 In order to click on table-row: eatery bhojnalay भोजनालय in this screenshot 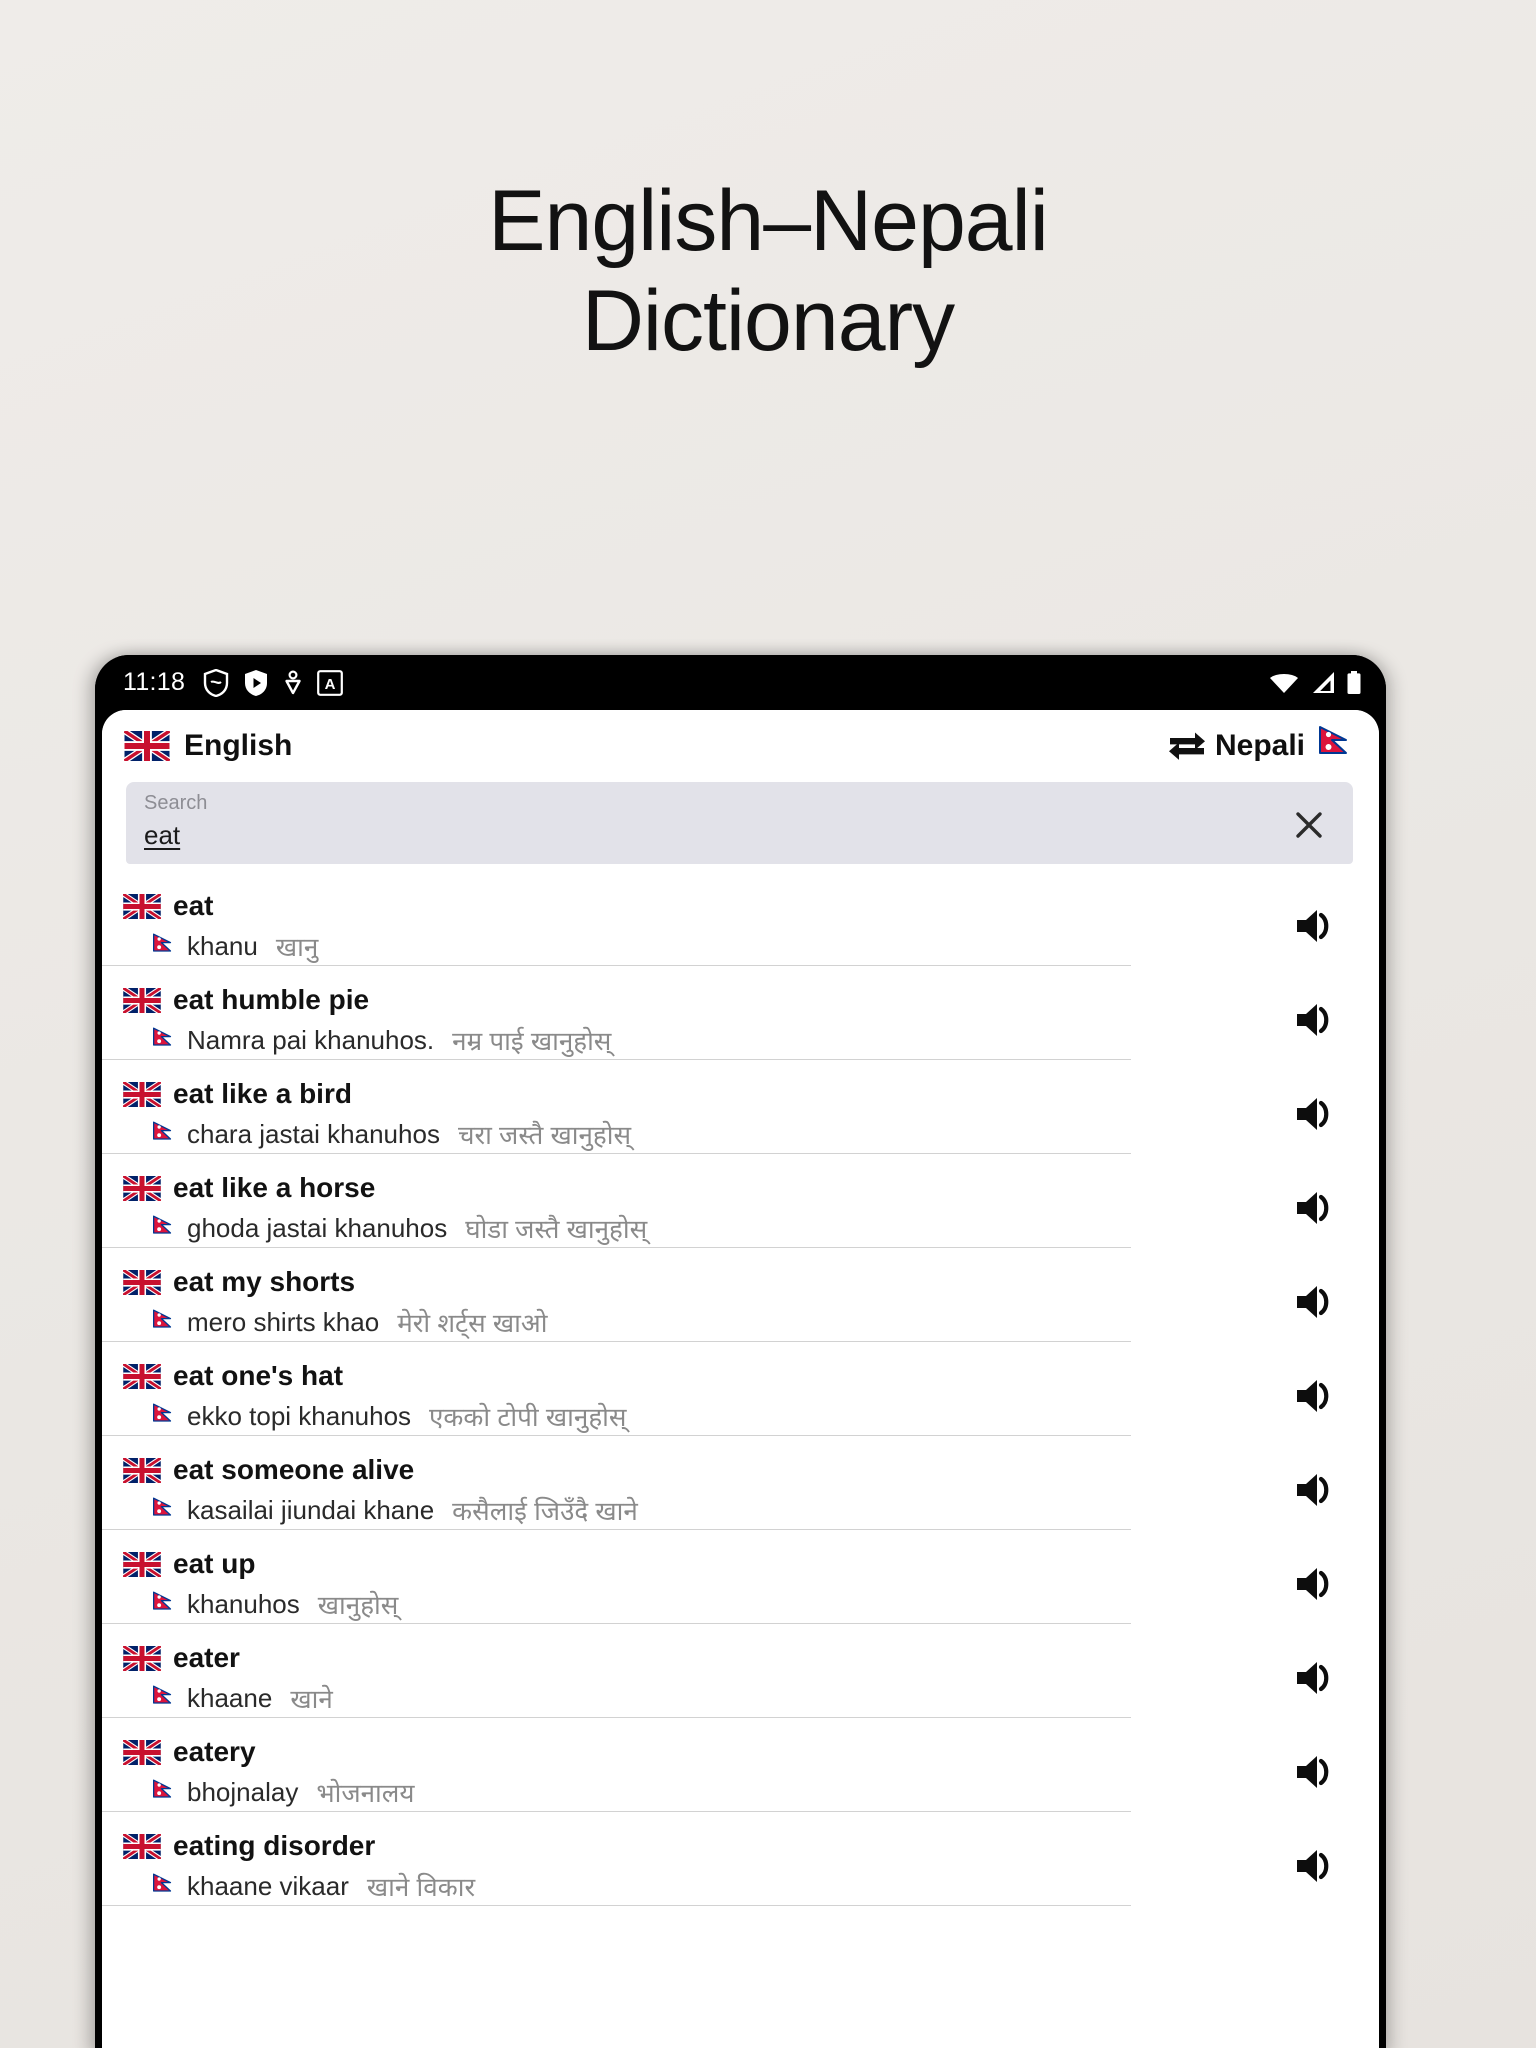, I will do `click(740, 1773)`.